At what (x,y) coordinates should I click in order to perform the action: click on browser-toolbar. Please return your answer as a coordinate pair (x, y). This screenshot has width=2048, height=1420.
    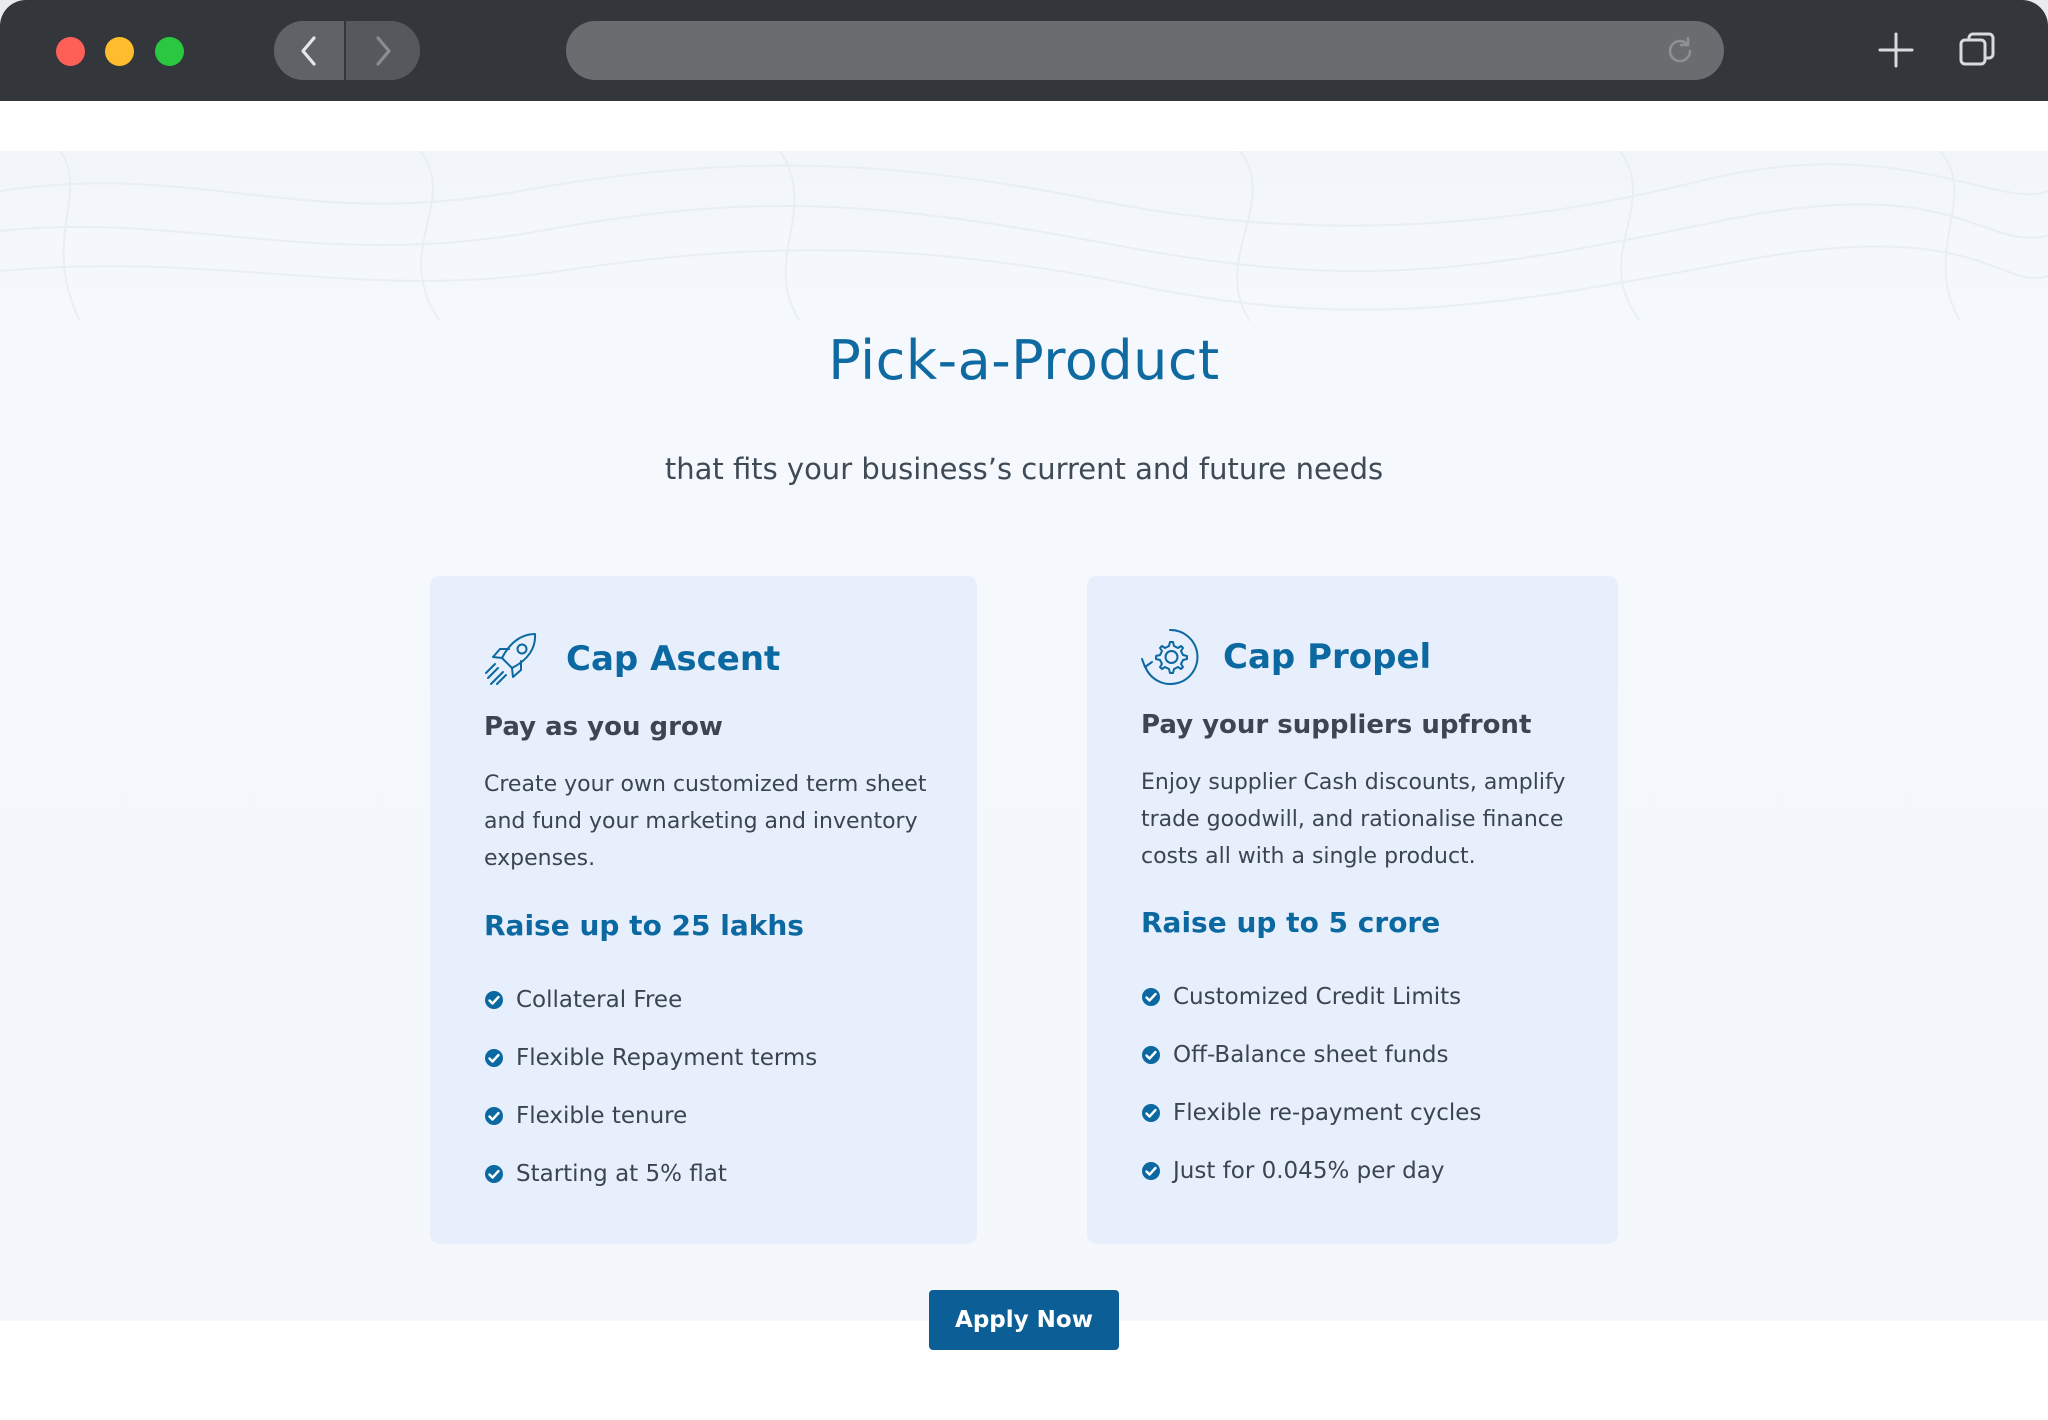
    Looking at the image, I should click on (1024, 50).